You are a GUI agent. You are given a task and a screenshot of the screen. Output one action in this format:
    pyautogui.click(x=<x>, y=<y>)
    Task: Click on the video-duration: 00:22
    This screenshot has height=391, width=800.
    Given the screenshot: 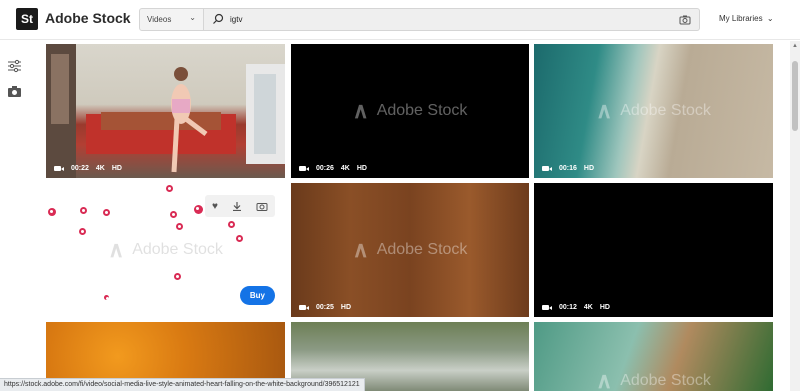 What is the action you would take?
    pyautogui.click(x=80, y=168)
    